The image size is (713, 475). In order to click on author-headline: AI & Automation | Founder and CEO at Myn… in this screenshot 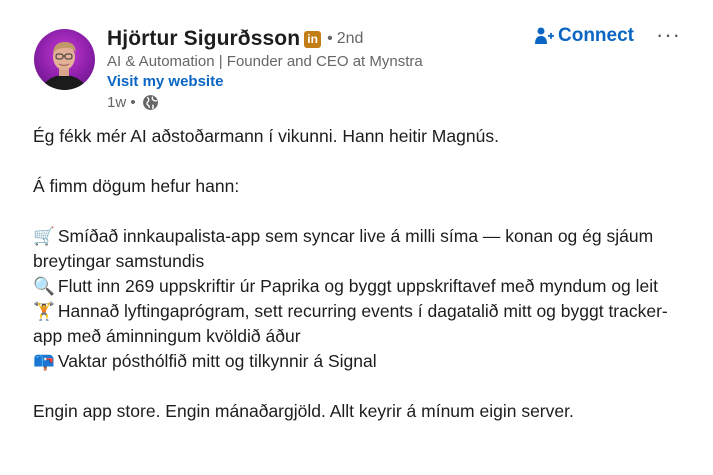, I will do `click(265, 61)`.